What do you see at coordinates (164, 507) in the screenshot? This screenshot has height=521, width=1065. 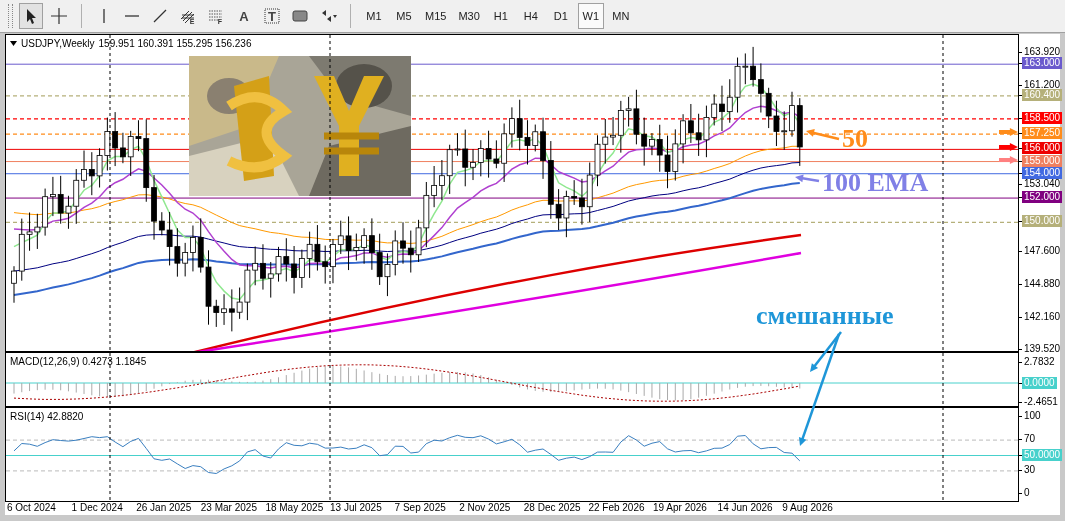 I see `date-label: 26 Jan 2025` at bounding box center [164, 507].